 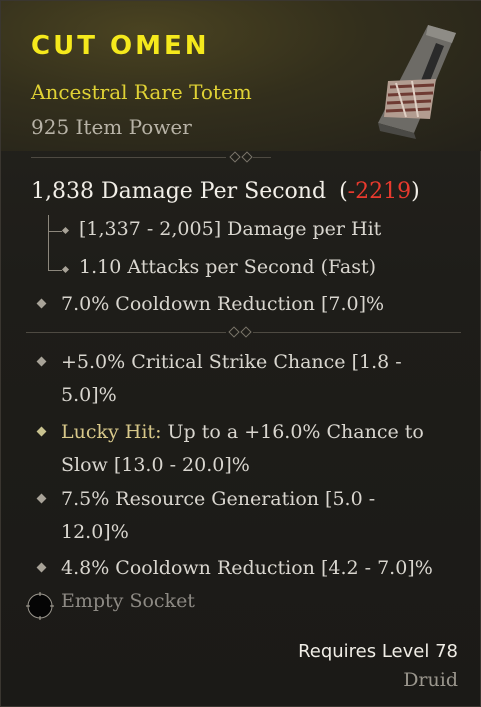 What do you see at coordinates (379, 191) in the screenshot?
I see `dps-delta: -2219` at bounding box center [379, 191].